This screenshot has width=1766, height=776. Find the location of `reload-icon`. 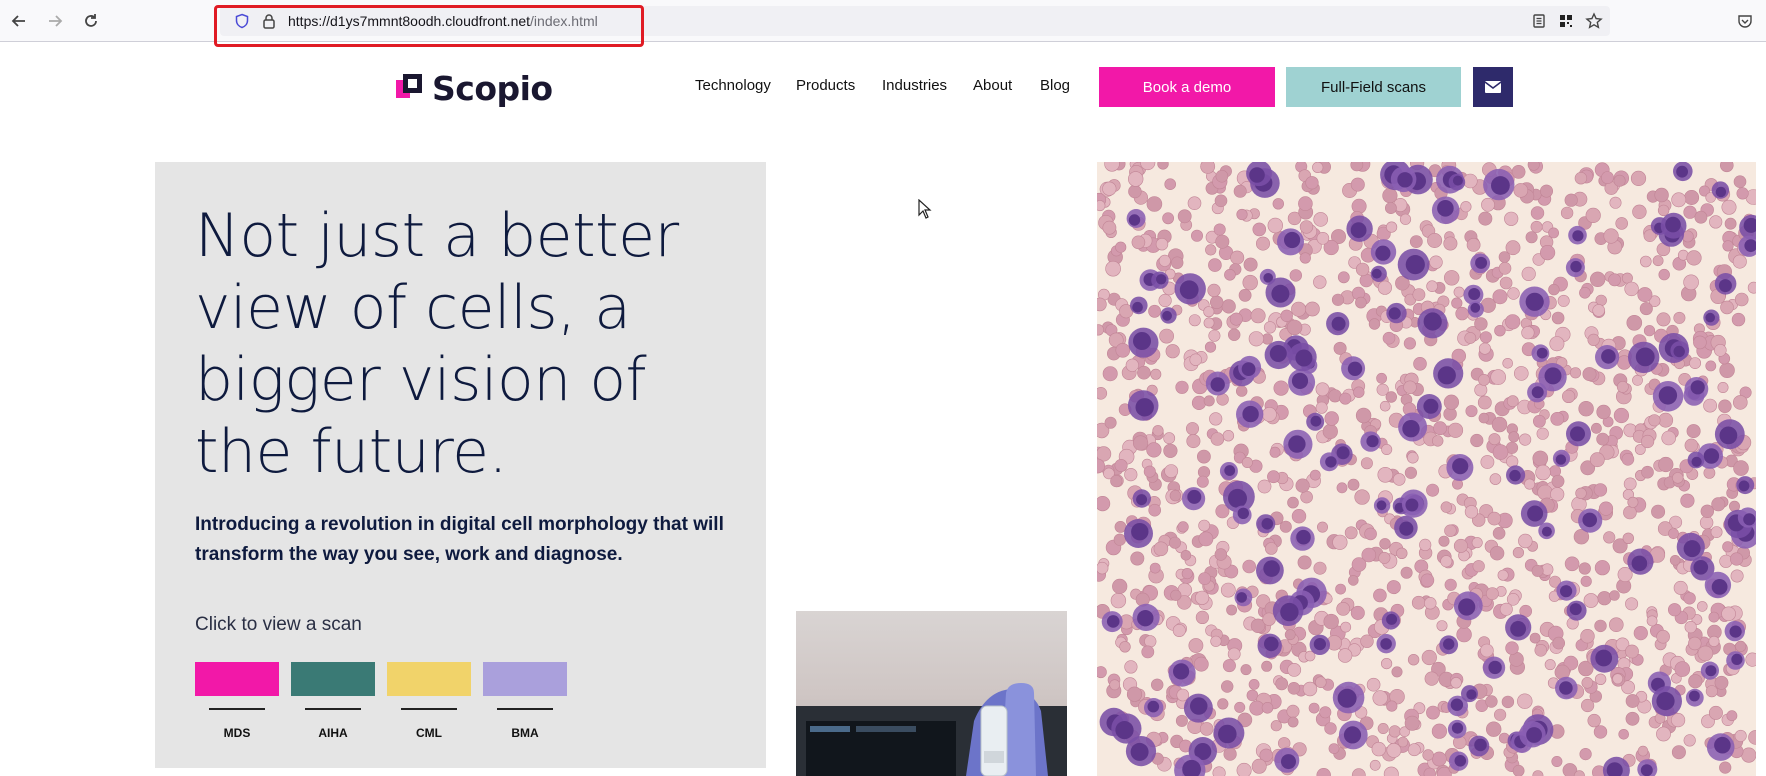

reload-icon is located at coordinates (91, 21).